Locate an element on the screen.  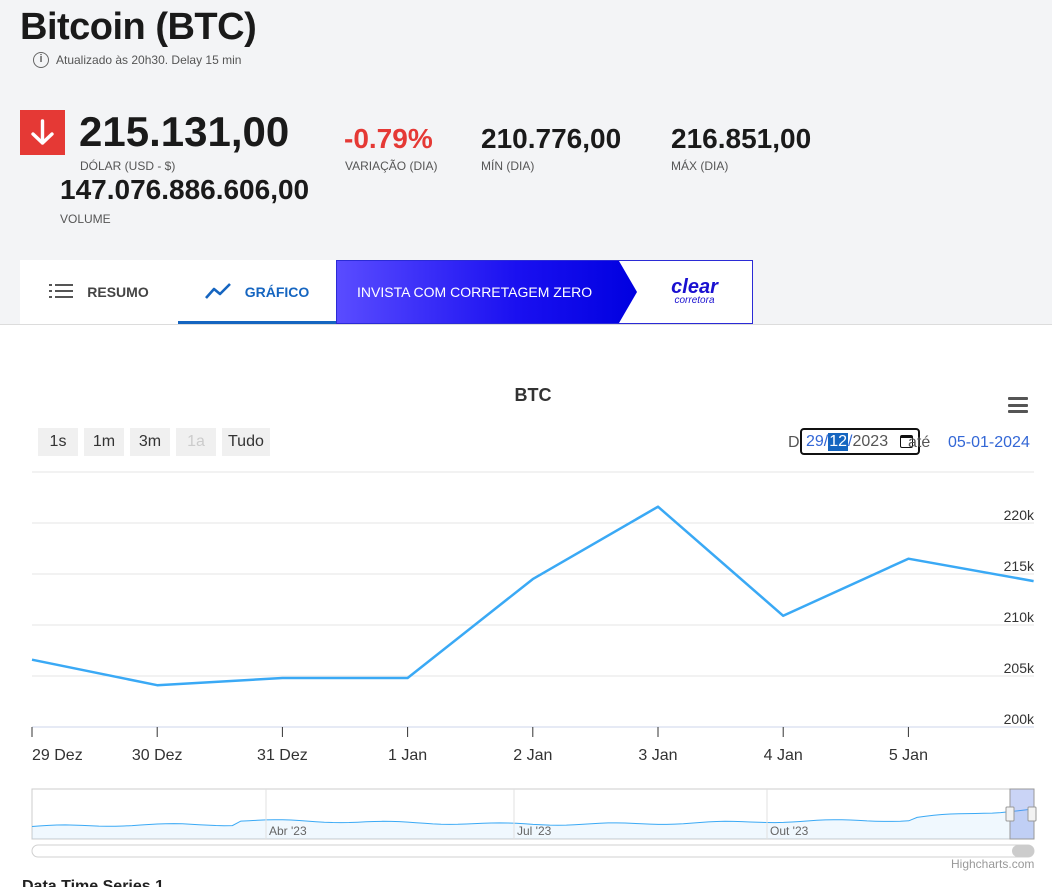
y-tick-label: 210k is located at coordinates (1019, 617).